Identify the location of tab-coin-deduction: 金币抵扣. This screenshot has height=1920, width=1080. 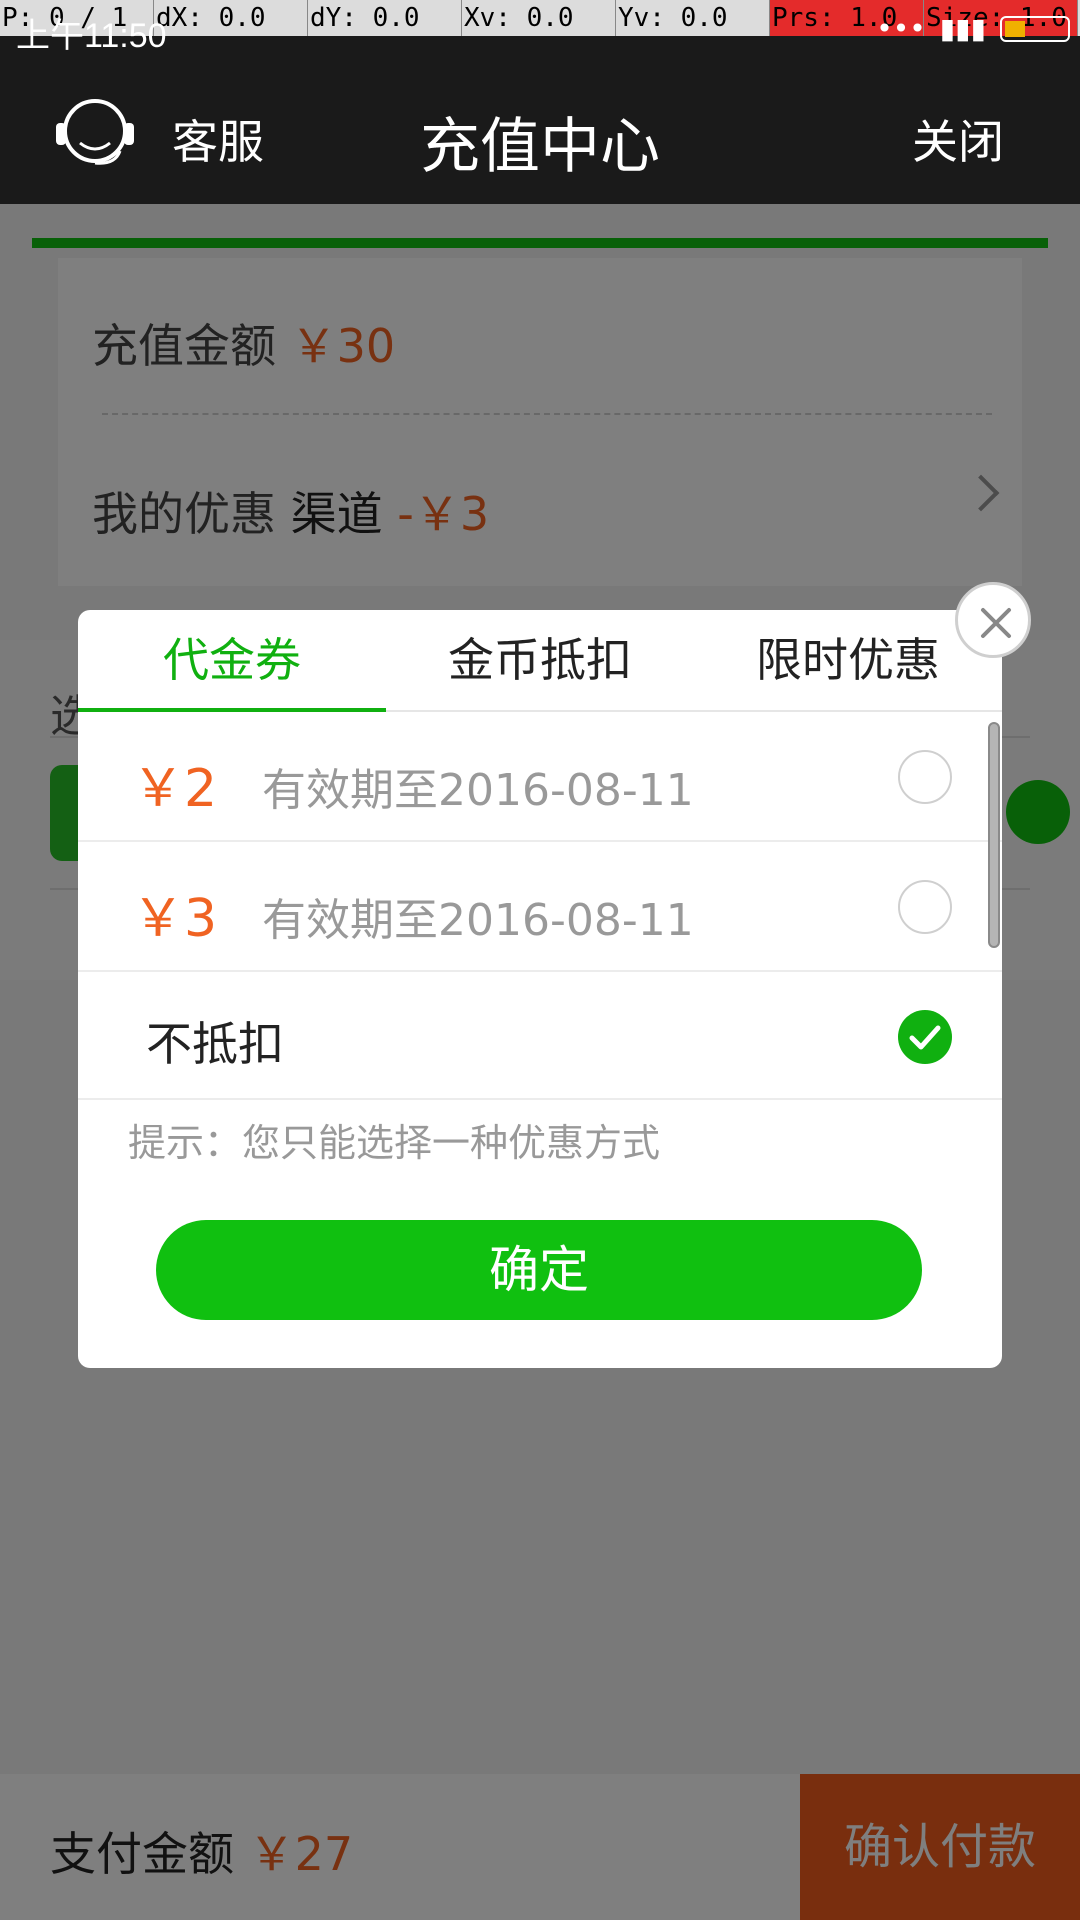
(540, 660).